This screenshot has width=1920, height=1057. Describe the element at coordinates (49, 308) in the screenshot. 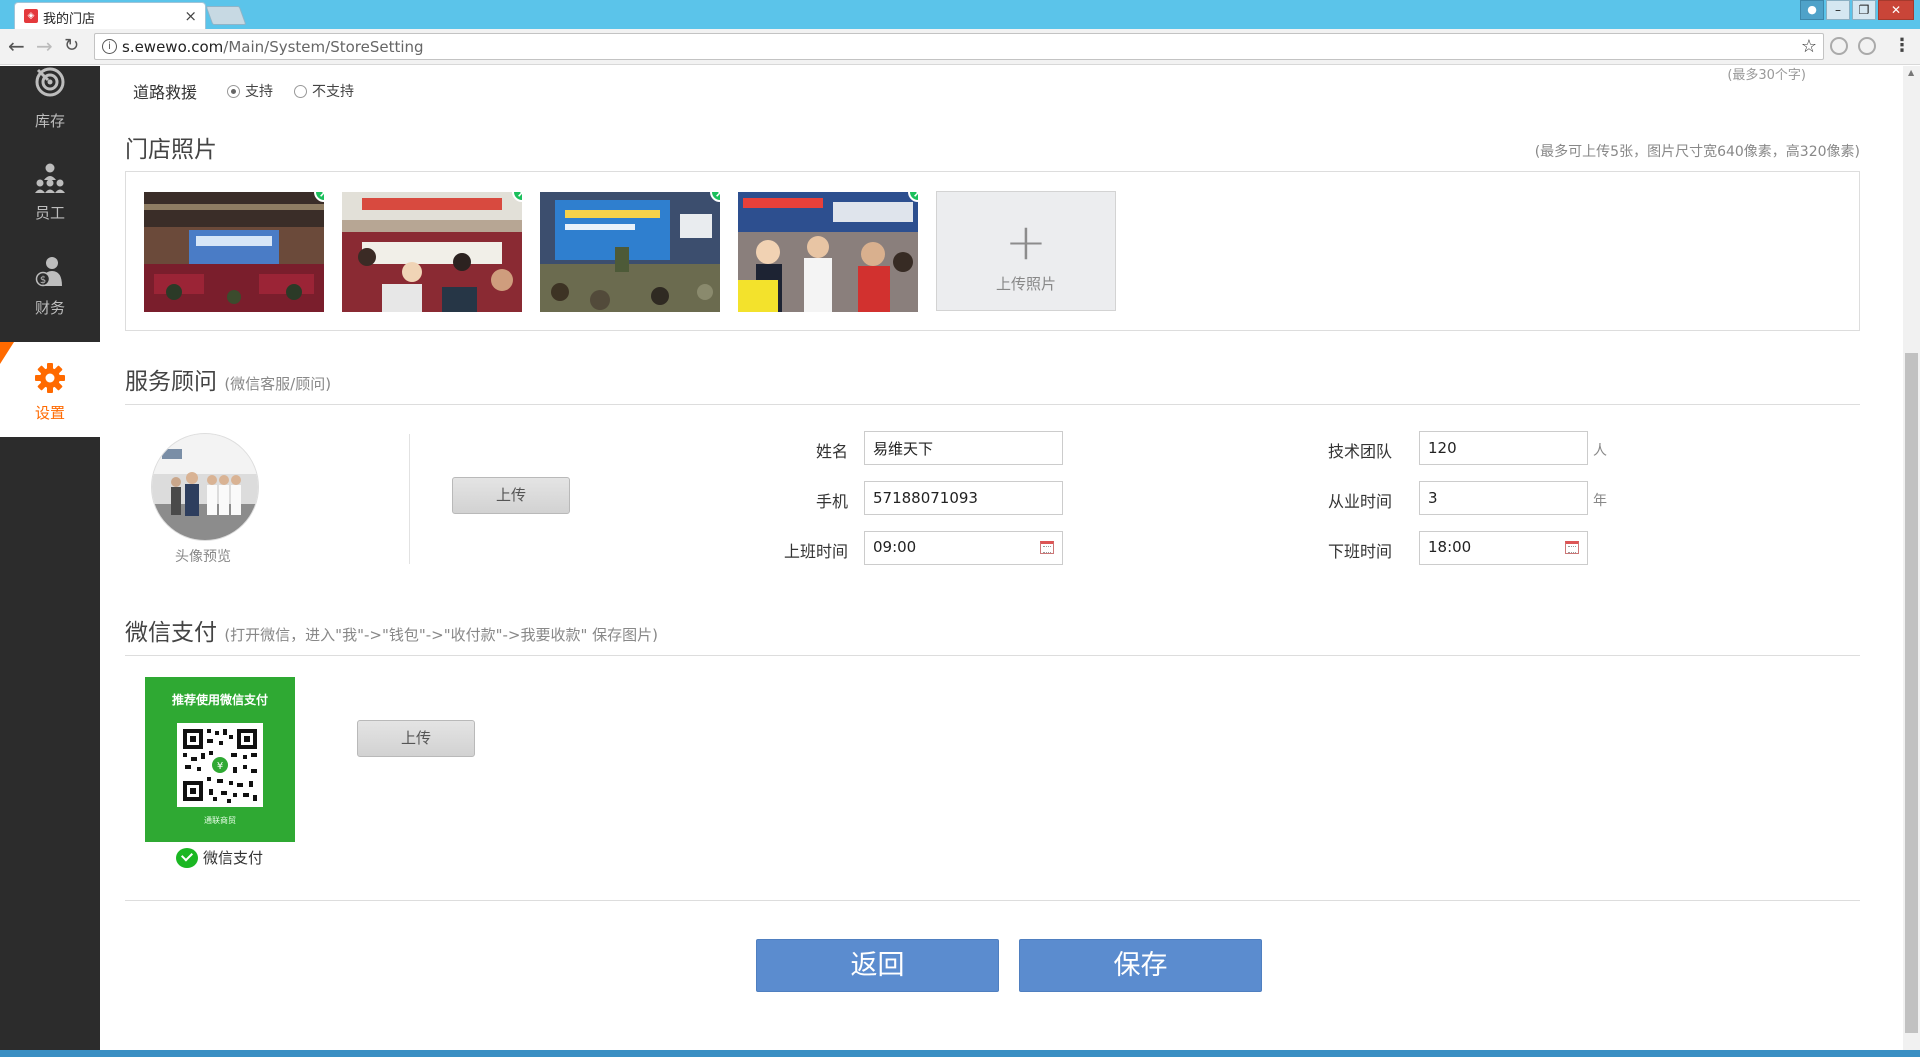

I see `sidebar-item-label: 财务` at that location.